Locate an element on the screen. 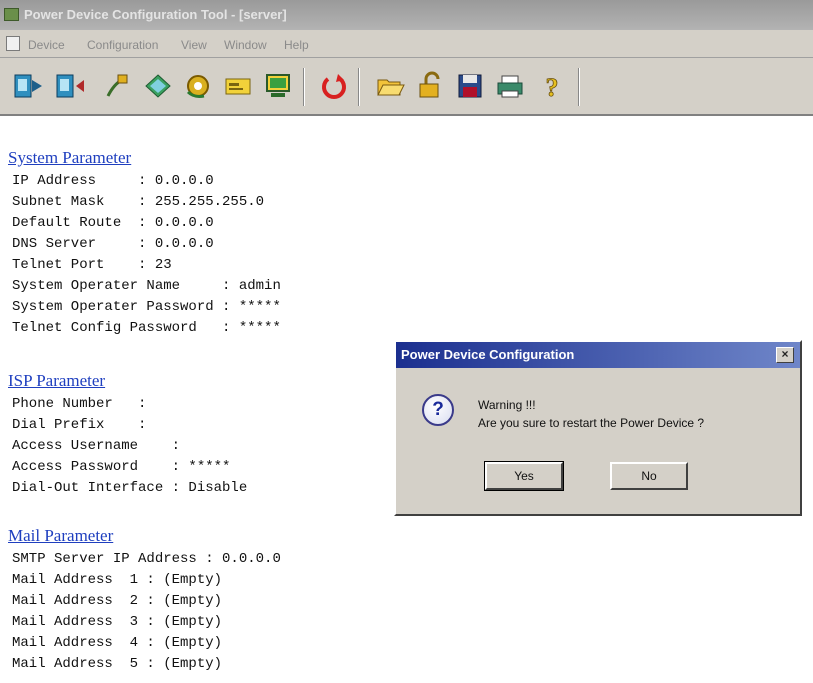  system-line: Default Route : 0.0.0.0 is located at coordinates (113, 223).